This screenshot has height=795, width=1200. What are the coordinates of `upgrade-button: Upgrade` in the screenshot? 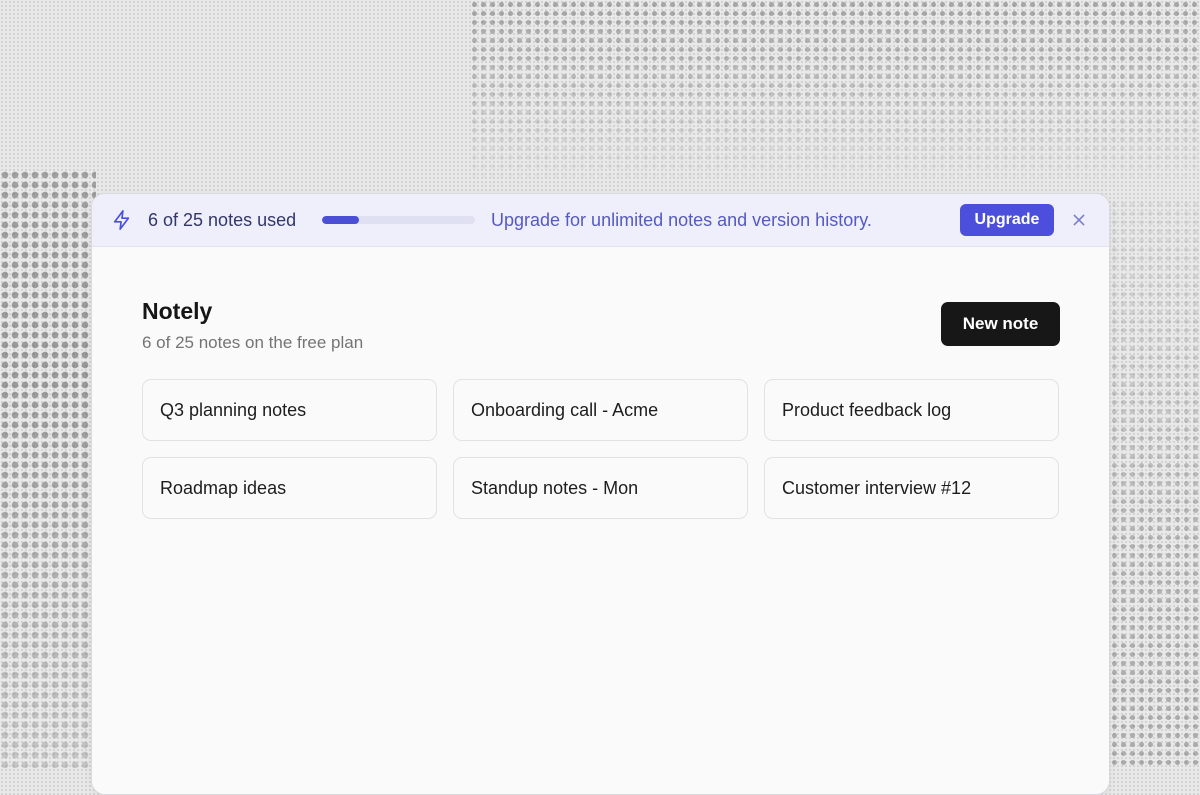 It's located at (1007, 220).